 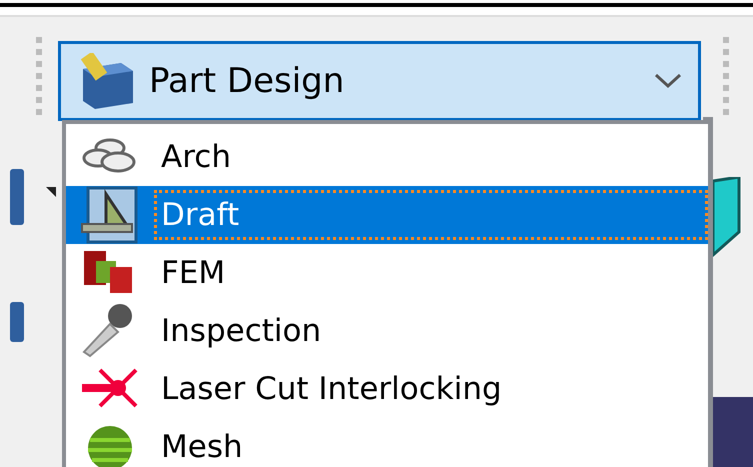 I want to click on chevron-down-icon, so click(x=668, y=81).